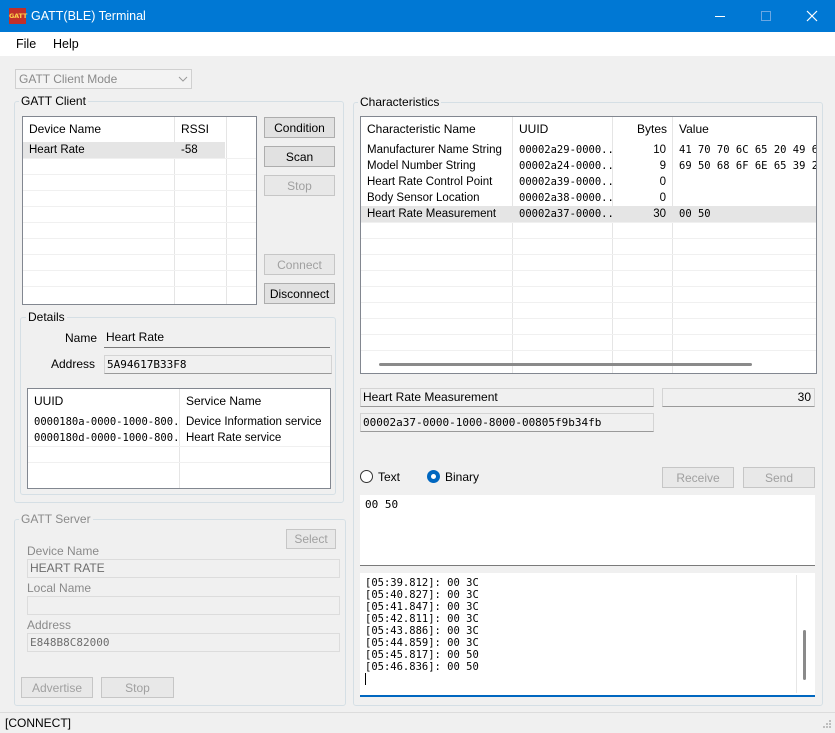 The height and width of the screenshot is (733, 835). I want to click on menu-bar: File Help, so click(417, 44).